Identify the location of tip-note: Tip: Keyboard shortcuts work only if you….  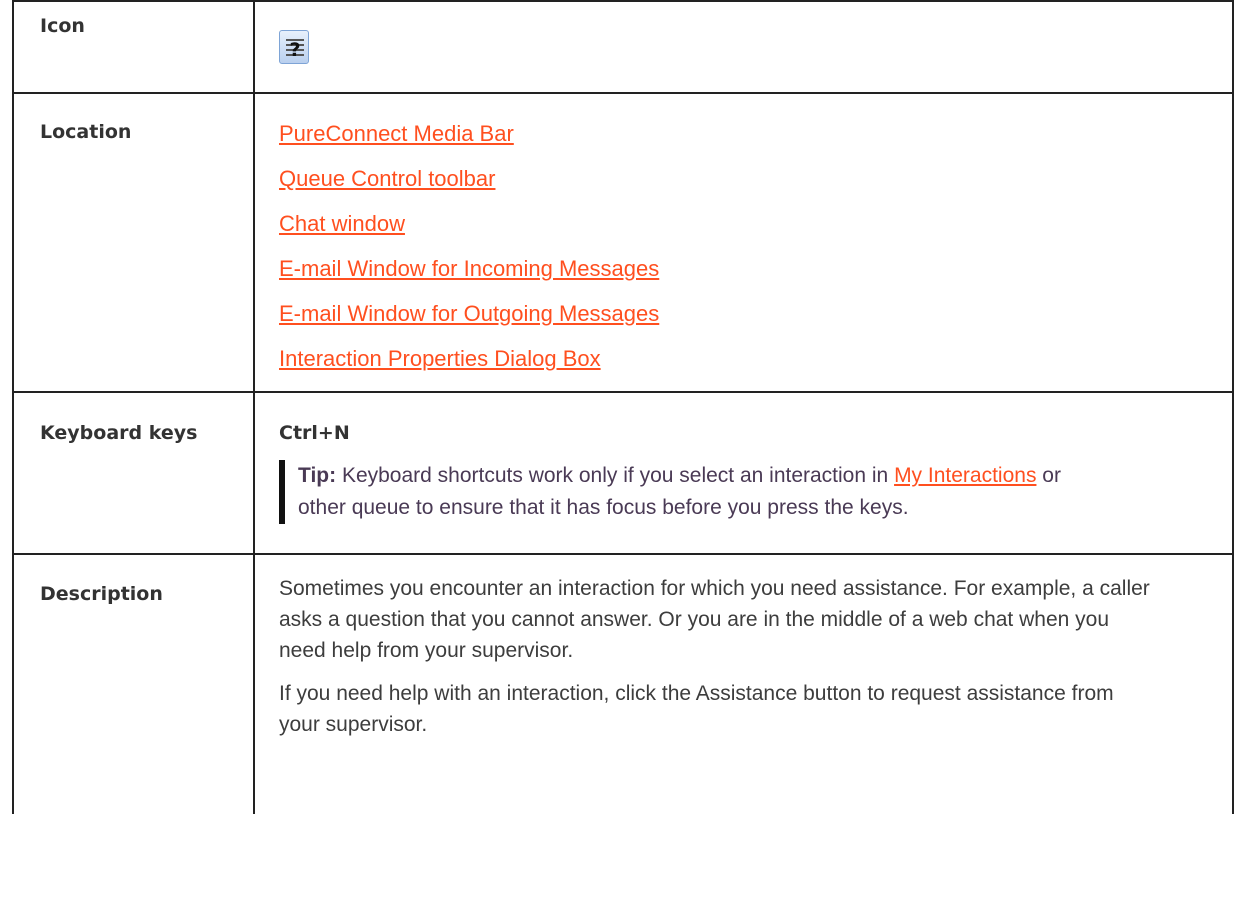
(678, 492).